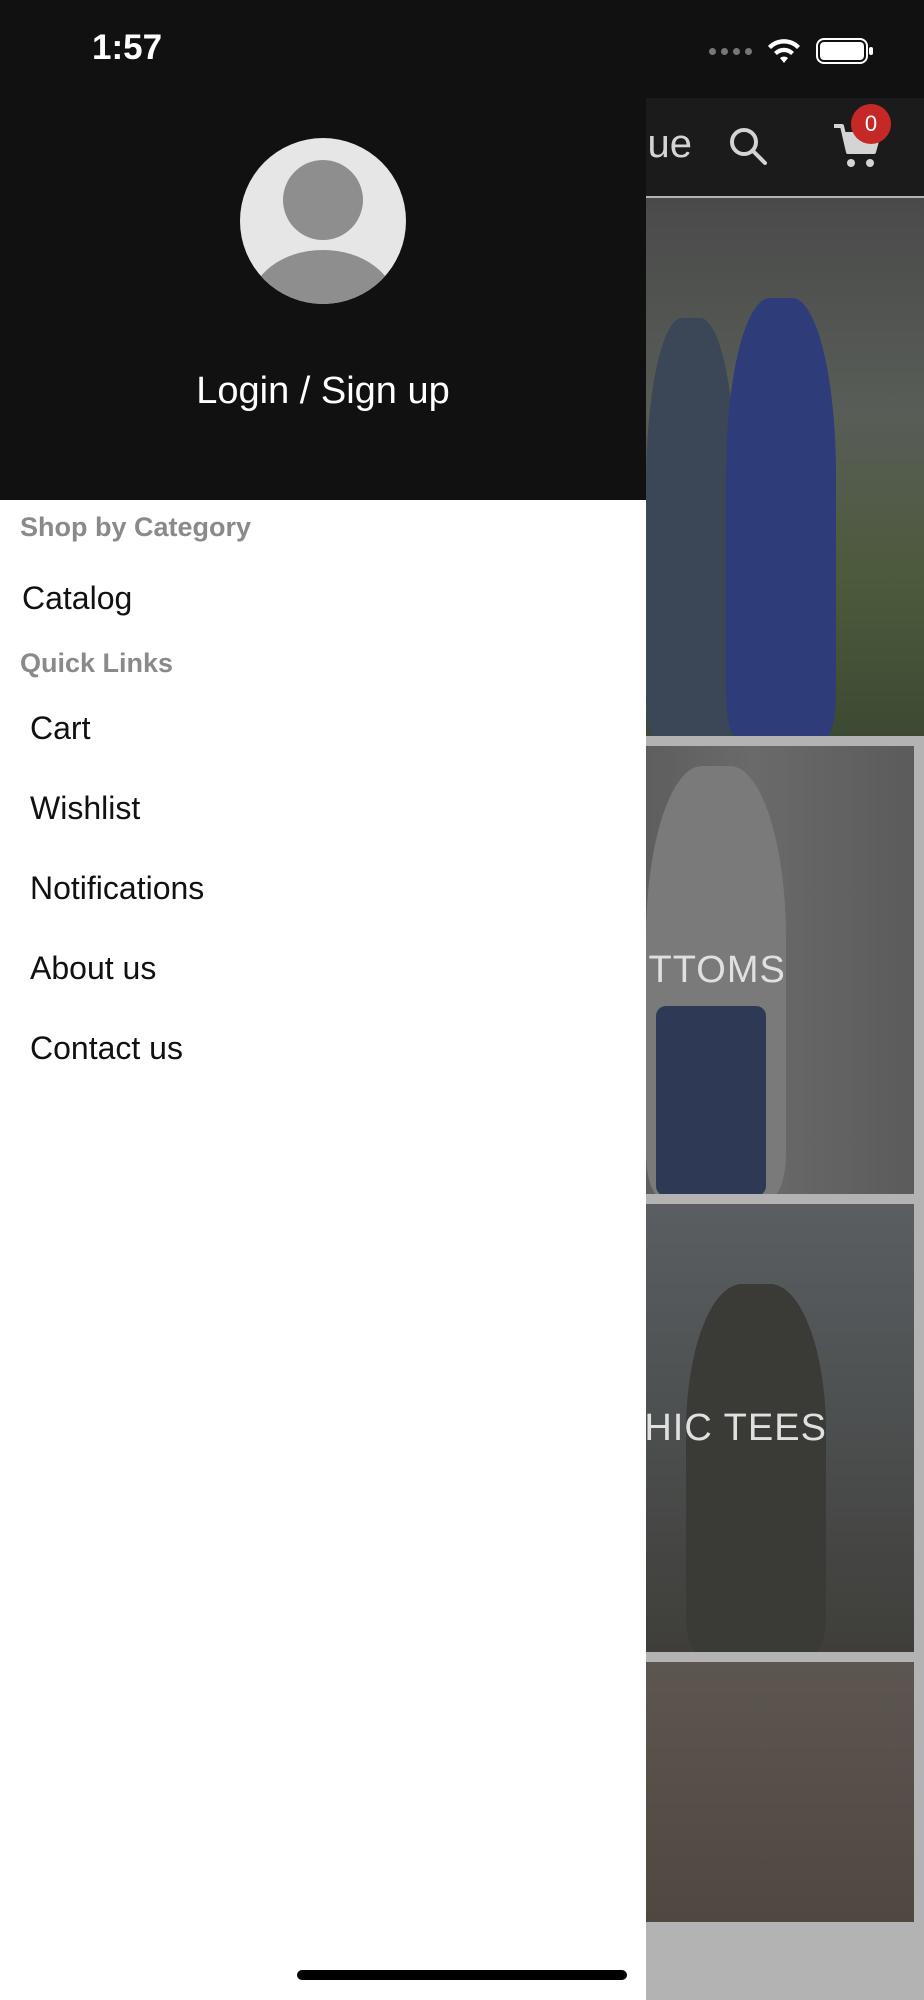 This screenshot has height=2000, width=924. What do you see at coordinates (117, 888) in the screenshot?
I see `menu-item-notifications: Notifications` at bounding box center [117, 888].